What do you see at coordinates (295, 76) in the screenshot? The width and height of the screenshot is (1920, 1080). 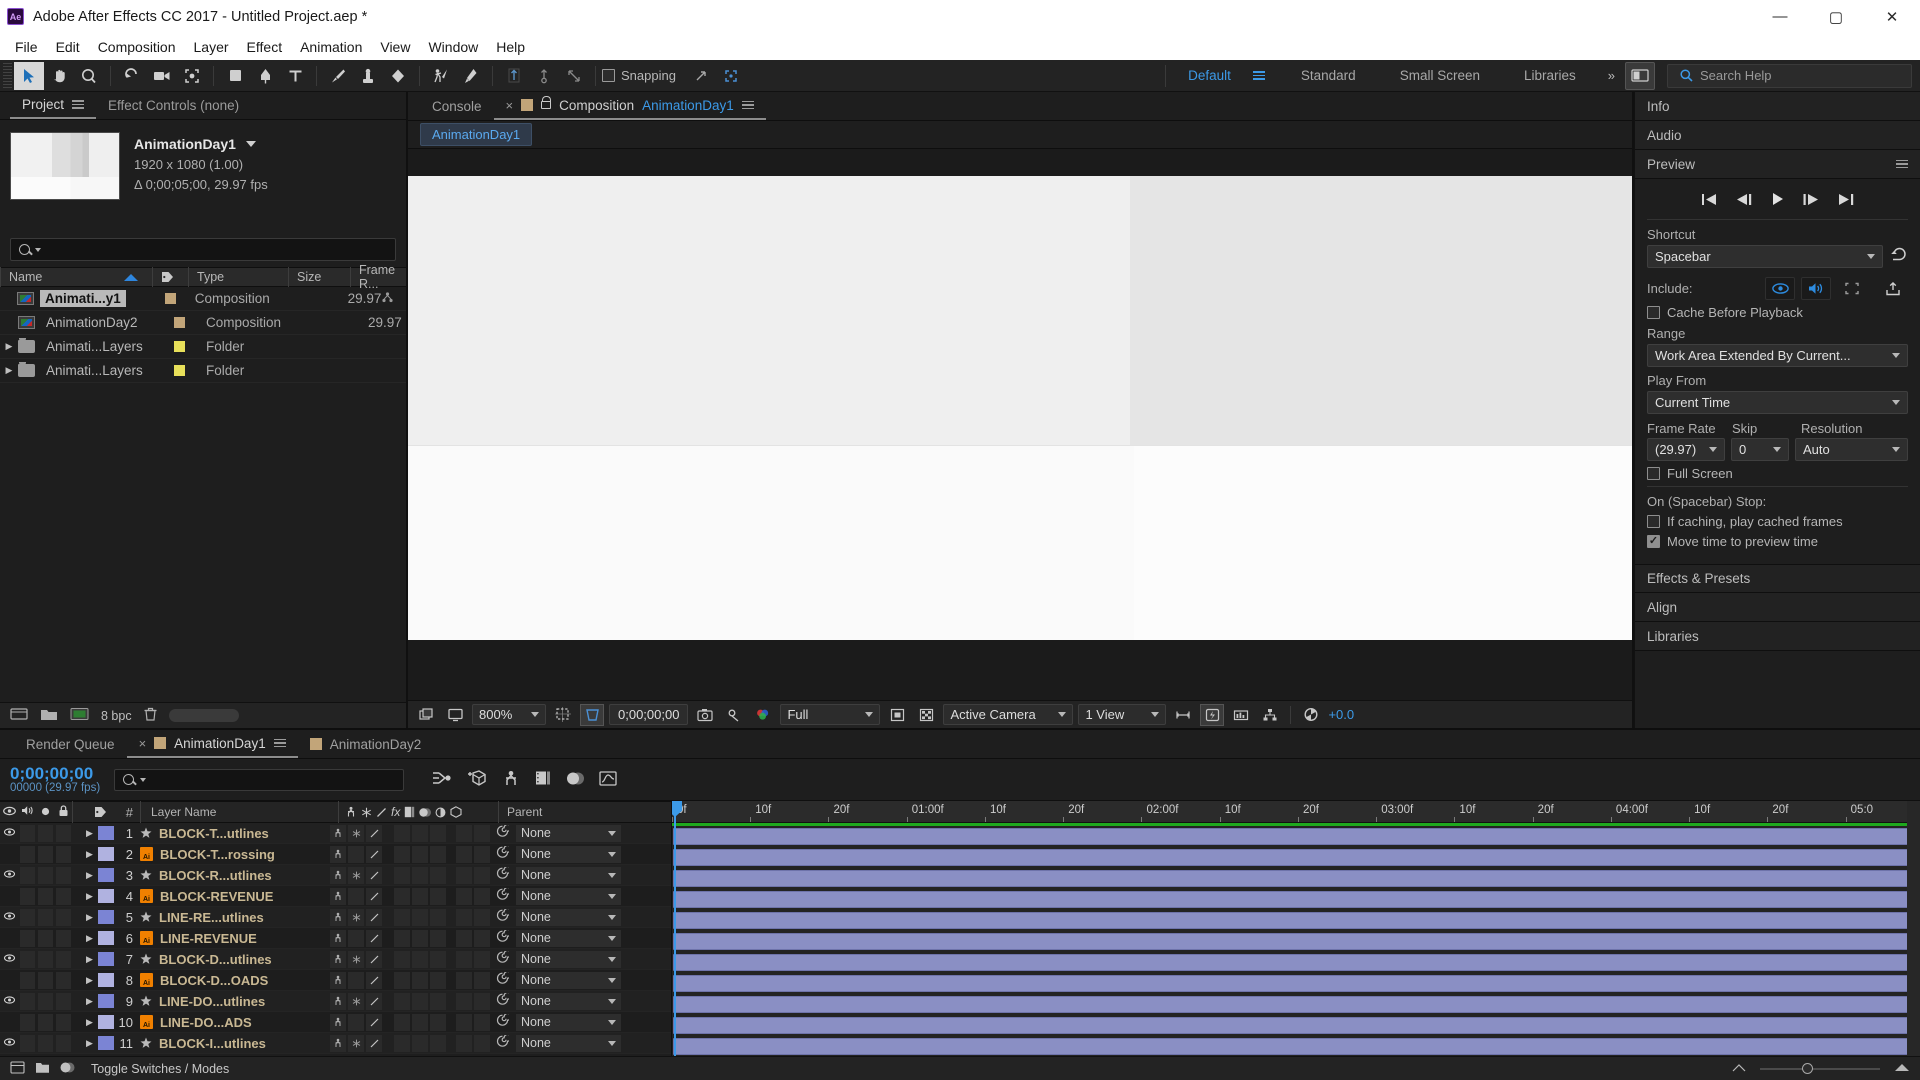 I see `text-tool-icon` at bounding box center [295, 76].